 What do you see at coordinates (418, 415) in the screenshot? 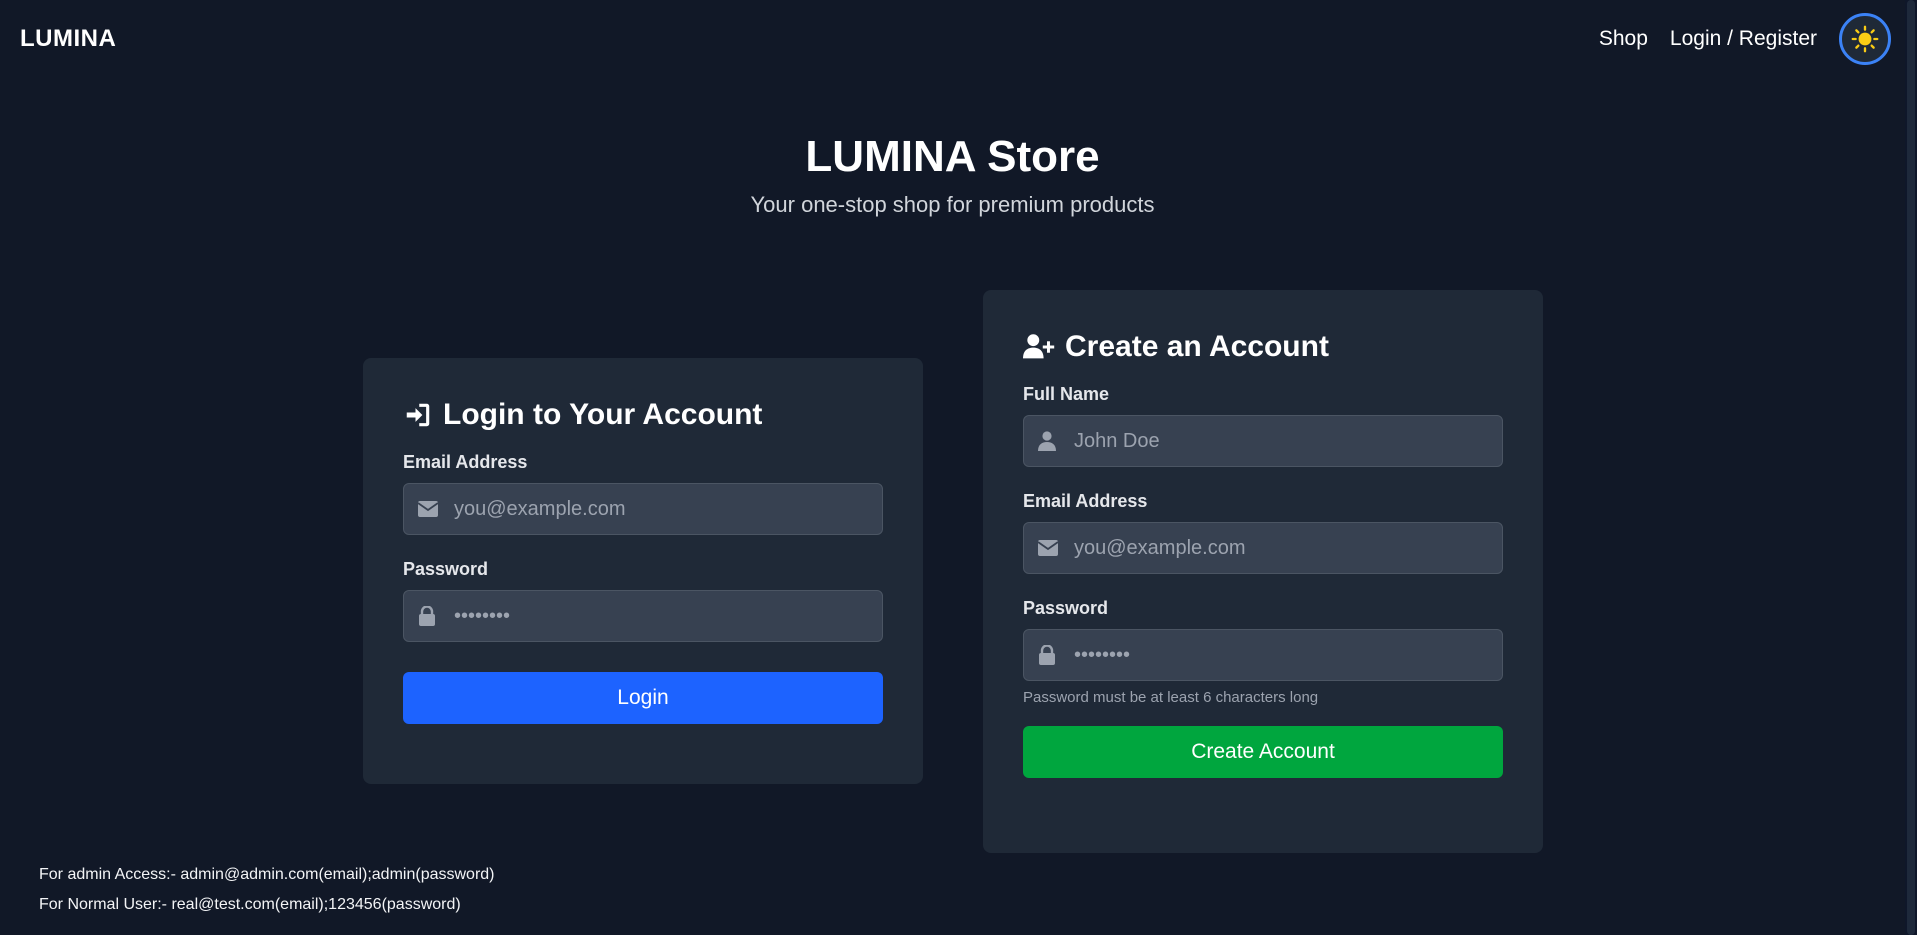
I see `sign-in-icon` at bounding box center [418, 415].